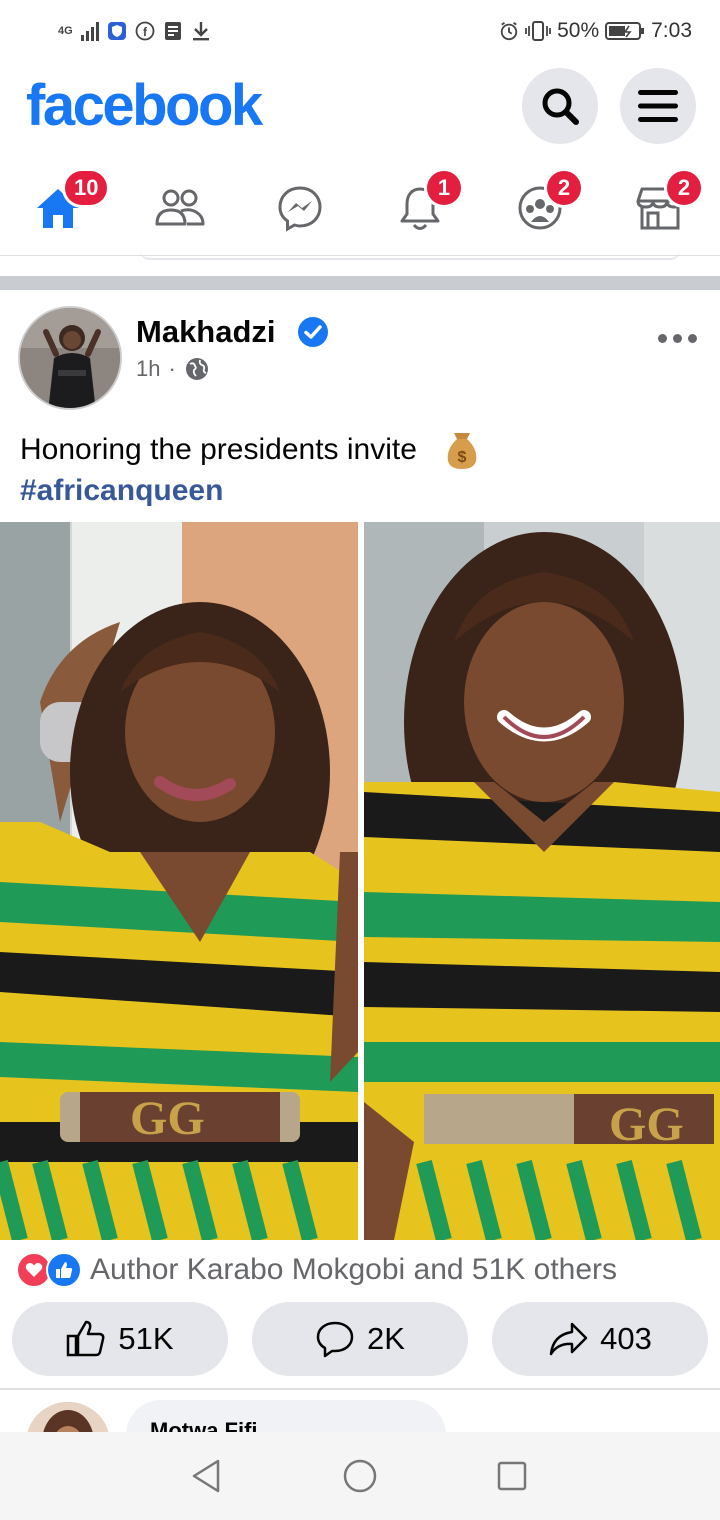 Image resolution: width=720 pixels, height=1520 pixels. Describe the element at coordinates (64, 1270) in the screenshot. I see `like-reaction-icon` at that location.